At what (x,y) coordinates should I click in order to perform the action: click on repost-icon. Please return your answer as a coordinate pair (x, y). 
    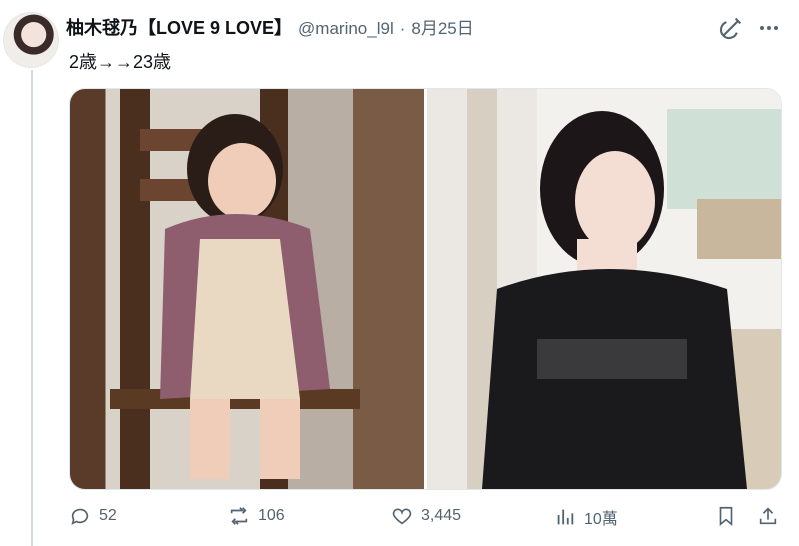
    Looking at the image, I should click on (239, 516).